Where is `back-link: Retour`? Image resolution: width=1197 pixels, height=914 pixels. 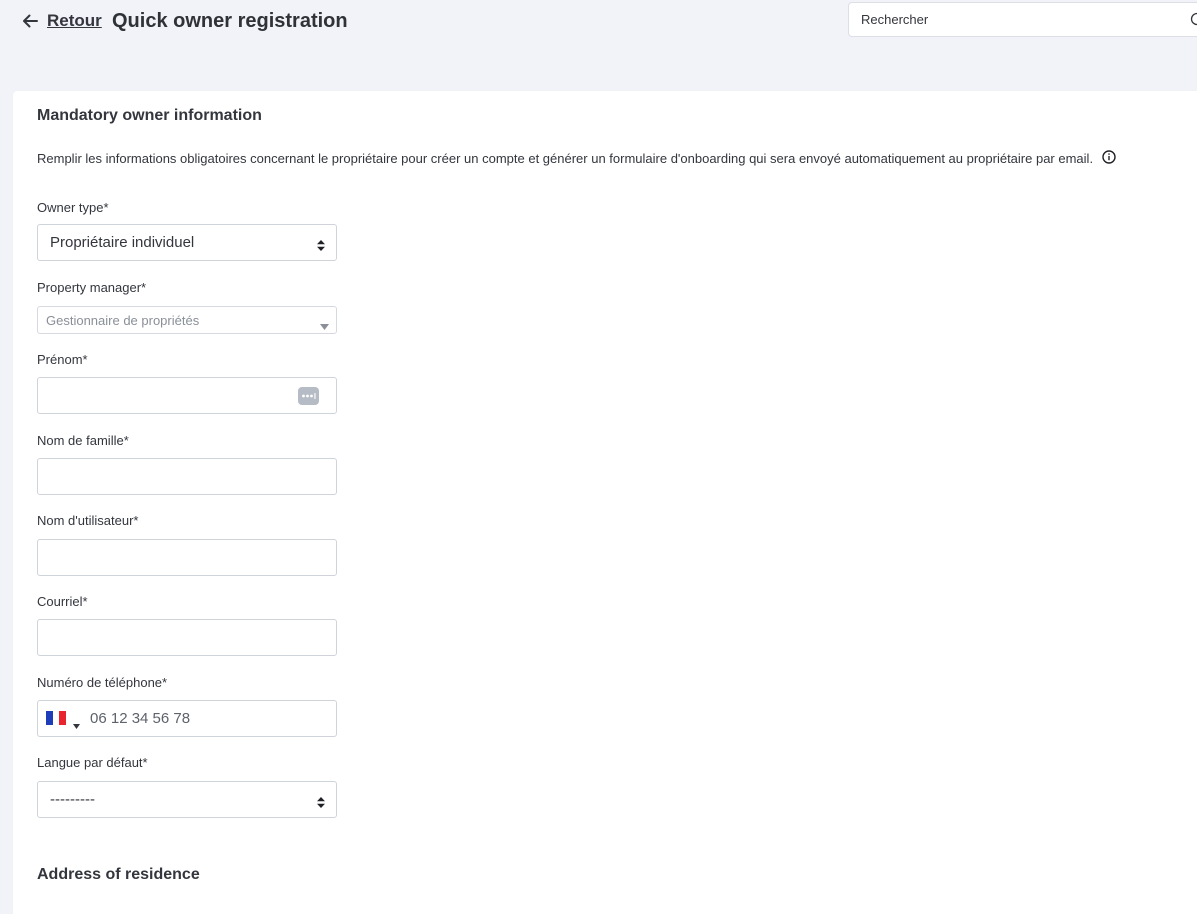
back-link: Retour is located at coordinates (61, 21).